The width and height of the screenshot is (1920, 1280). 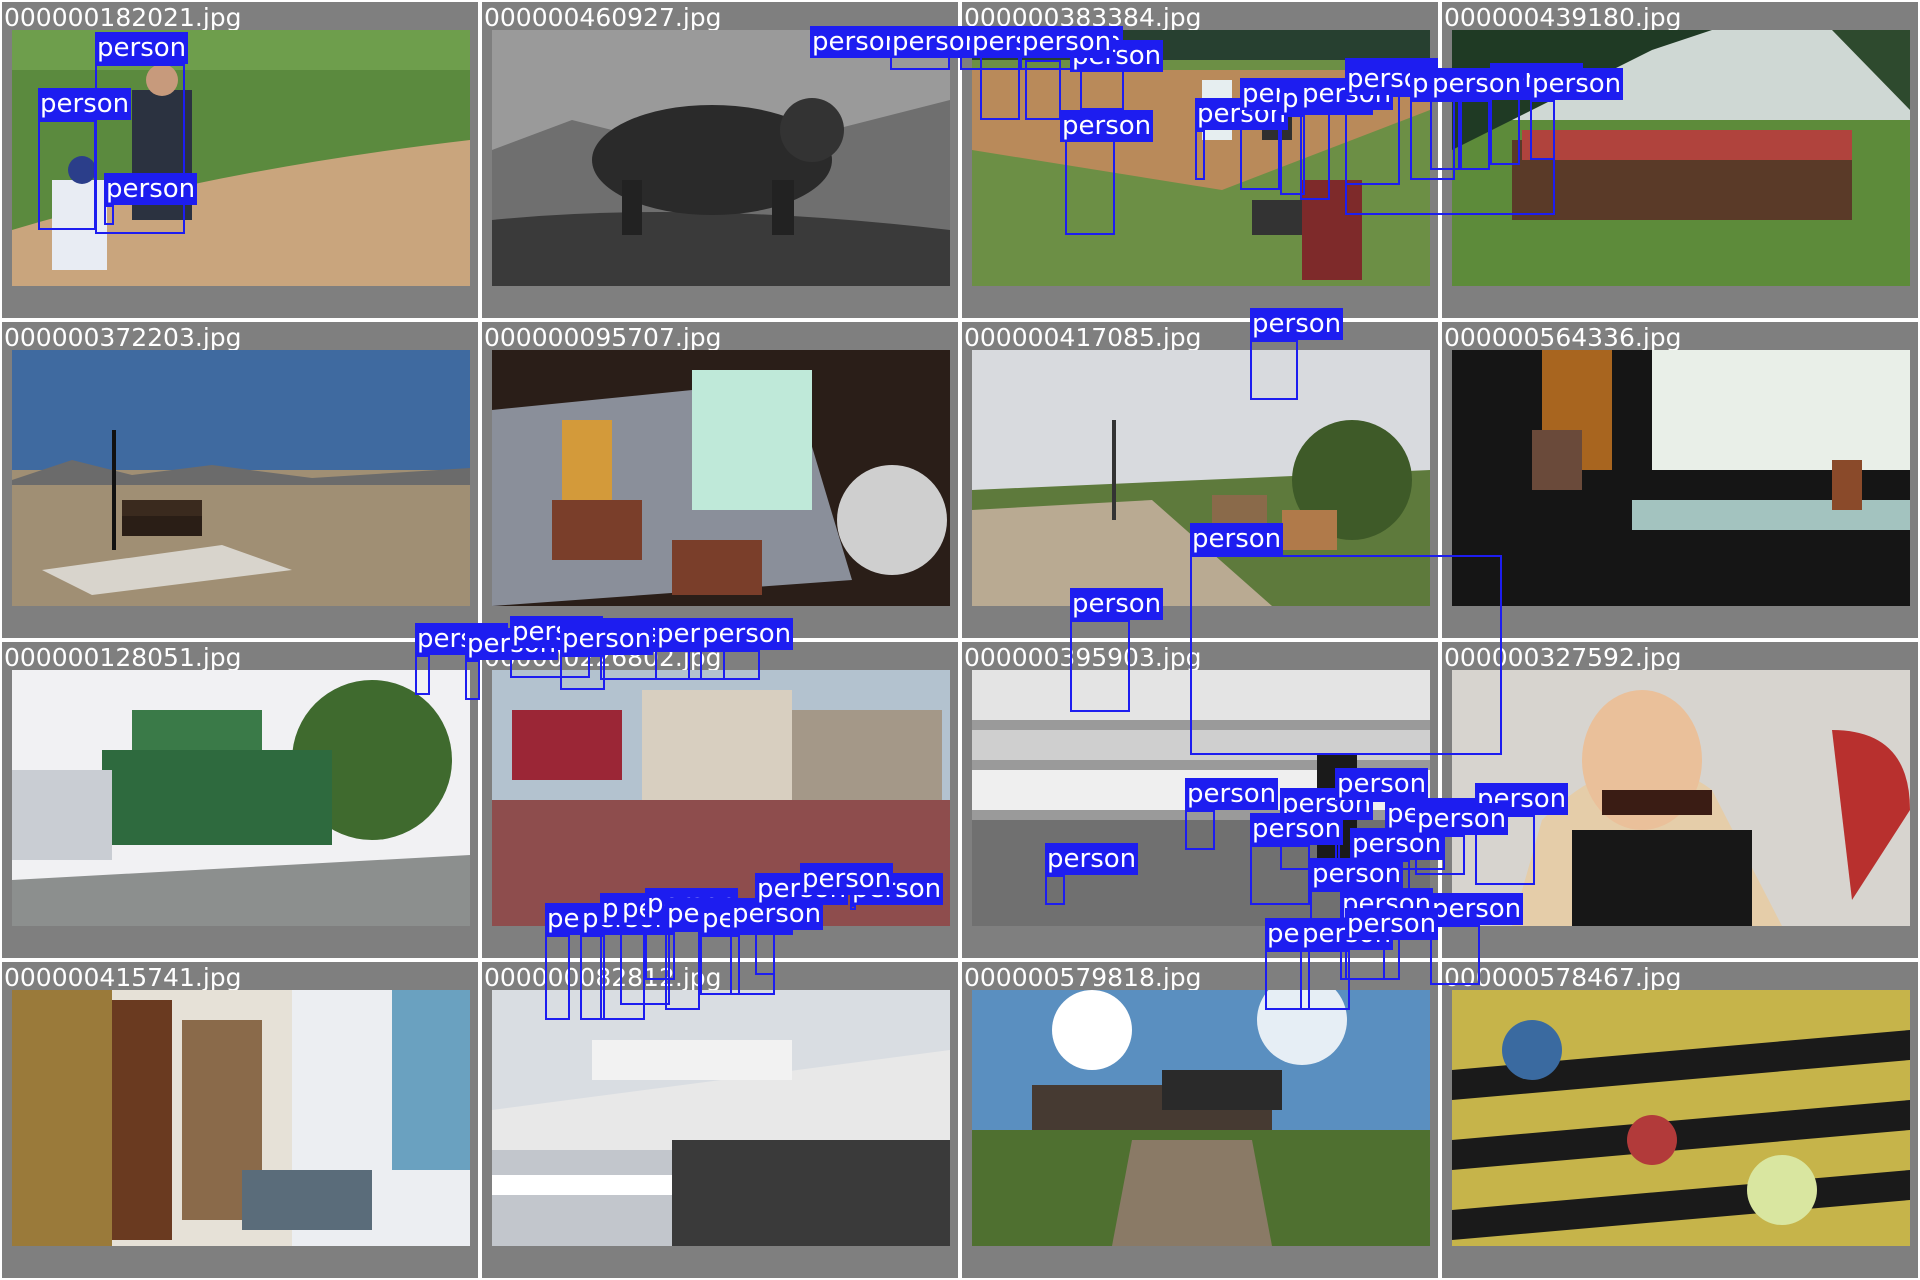 I want to click on tile-filename: 000000417085.jpg, so click(x=1083, y=337).